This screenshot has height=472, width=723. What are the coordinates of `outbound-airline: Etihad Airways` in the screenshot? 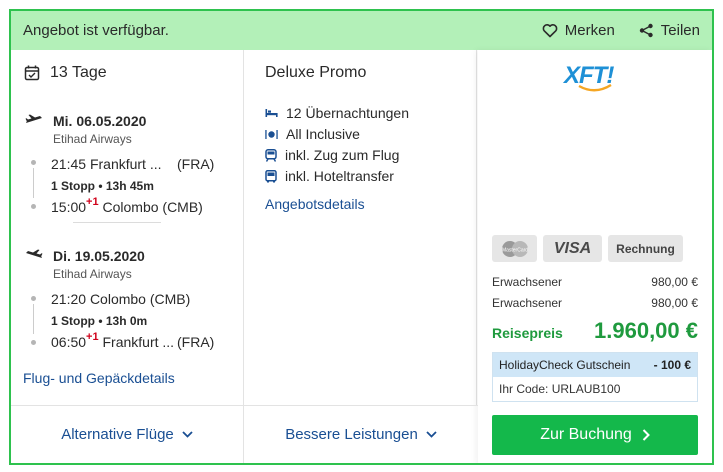 It's located at (92, 139).